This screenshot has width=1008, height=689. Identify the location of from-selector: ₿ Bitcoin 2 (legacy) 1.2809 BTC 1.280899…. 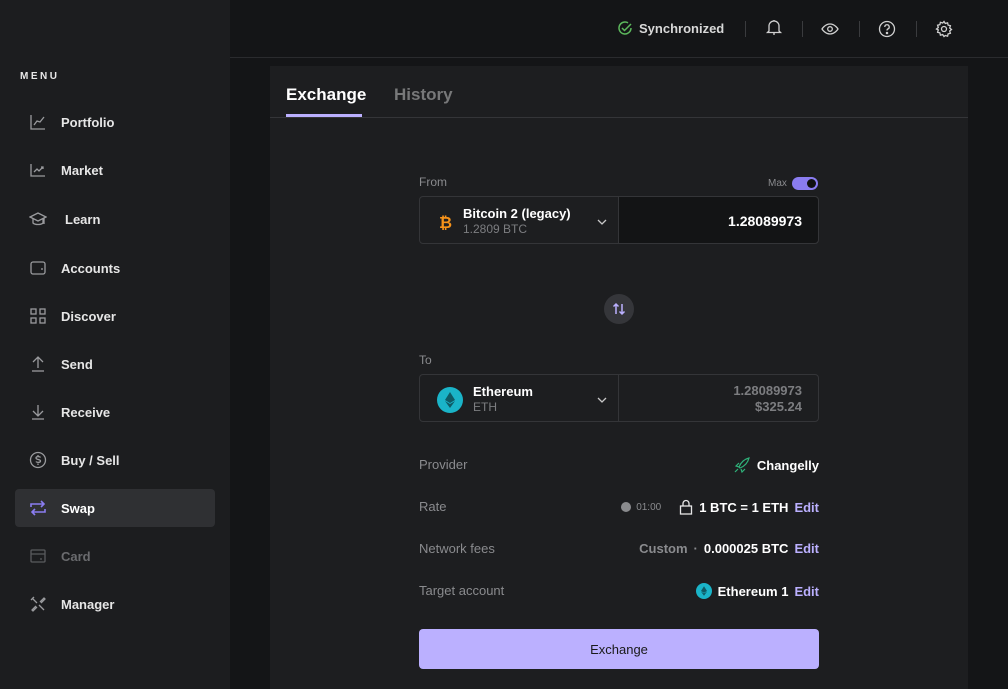
(619, 220).